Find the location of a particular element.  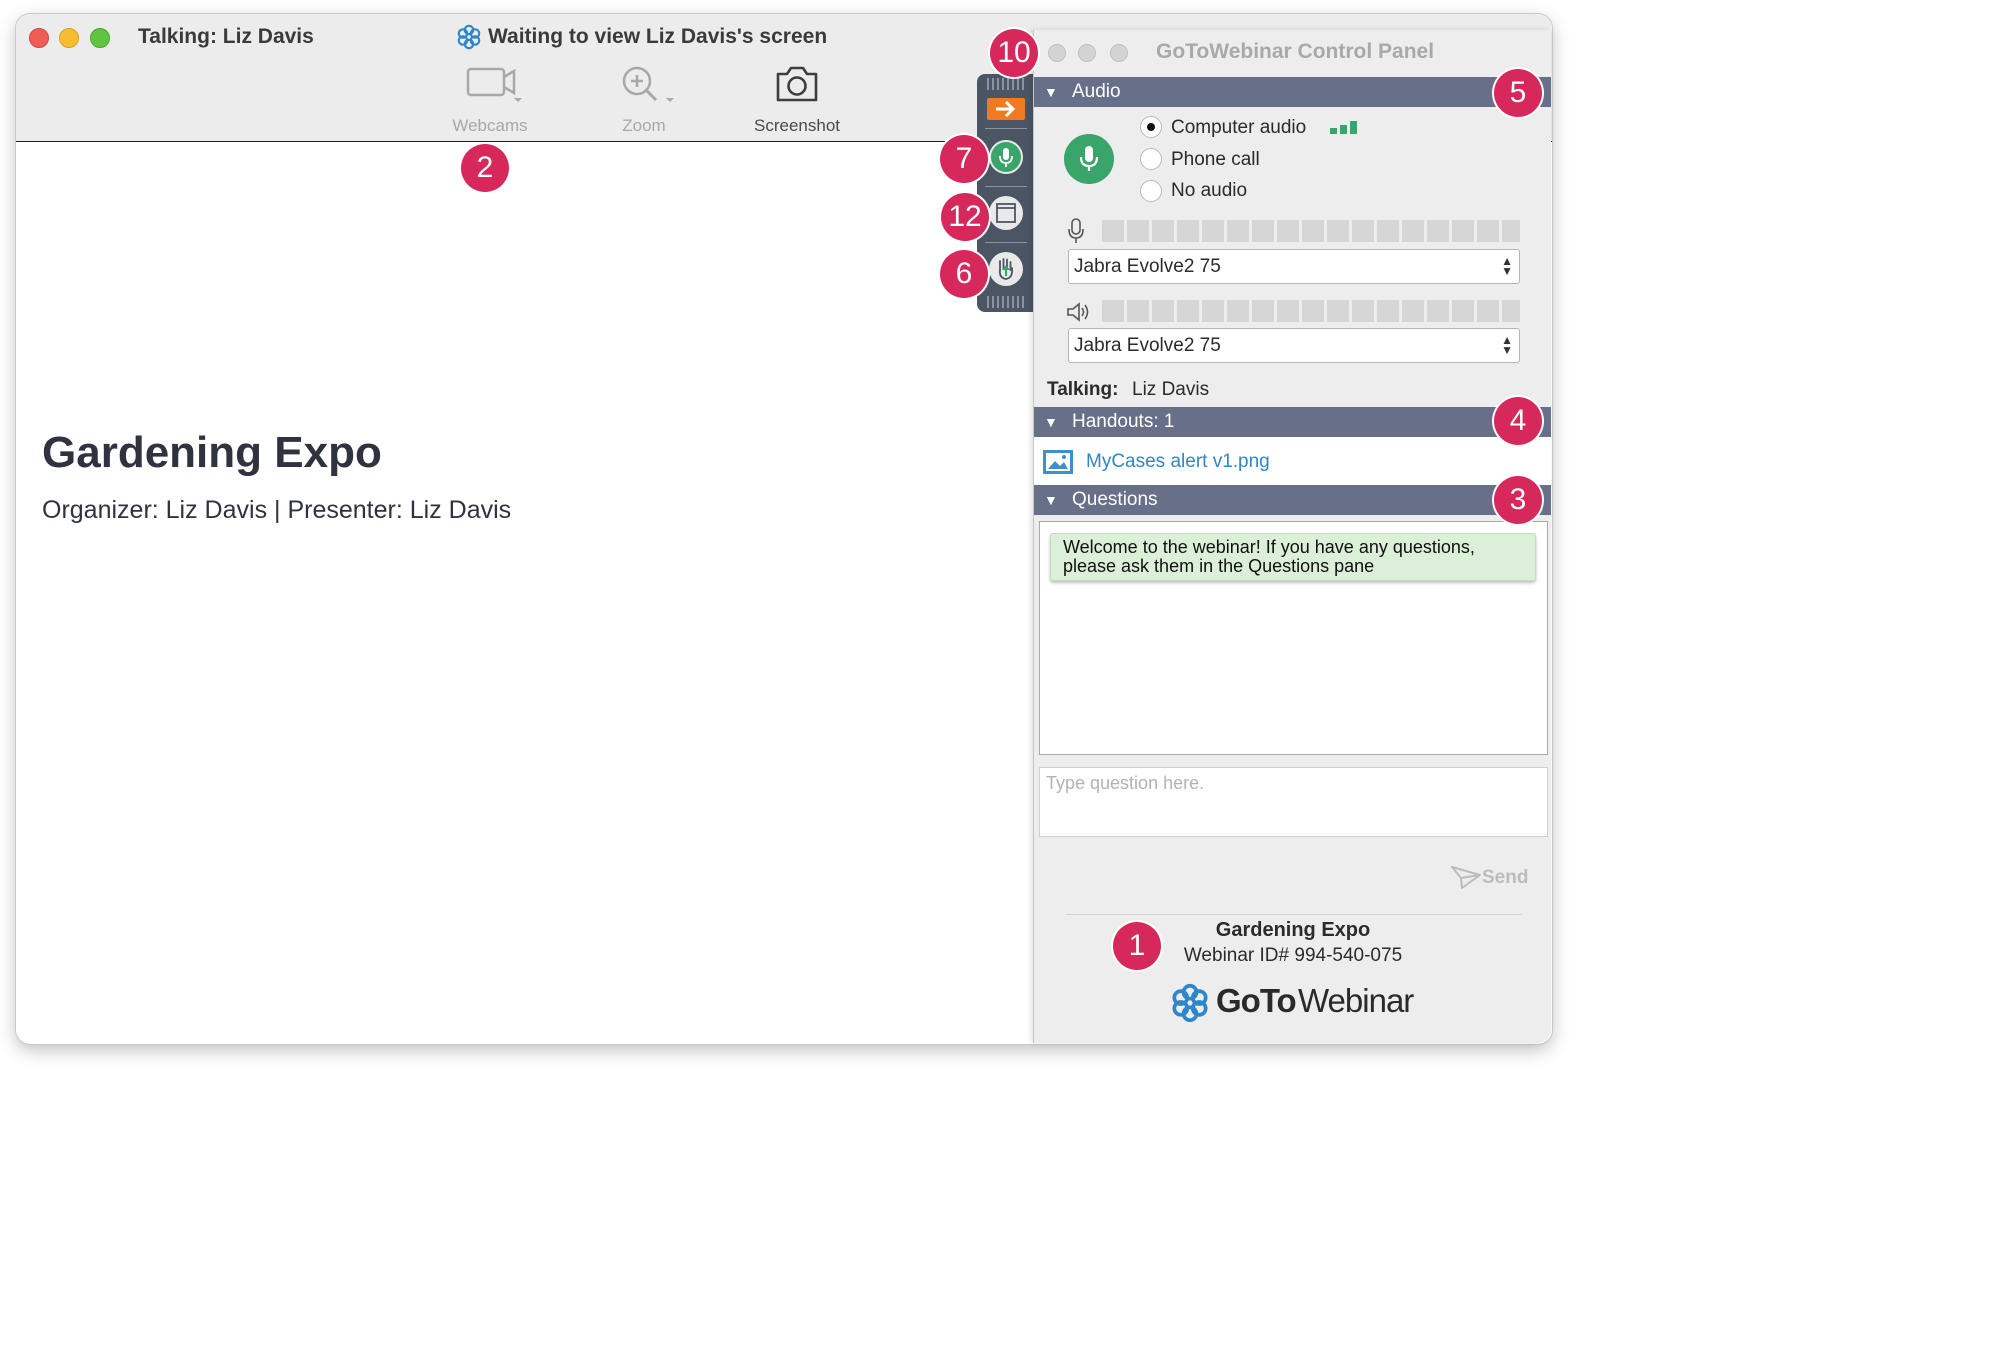

phone-call-label: Phone call is located at coordinates (1215, 159).